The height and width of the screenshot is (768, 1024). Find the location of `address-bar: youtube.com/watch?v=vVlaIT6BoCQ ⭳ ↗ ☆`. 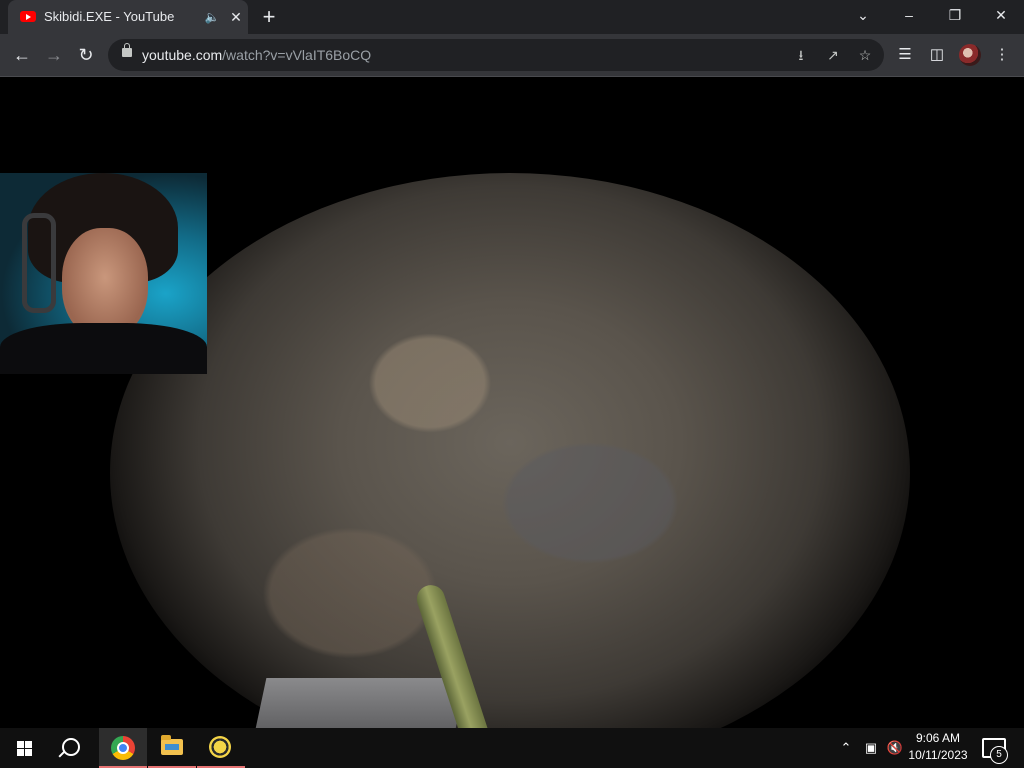

address-bar: youtube.com/watch?v=vVlaIT6BoCQ ⭳ ↗ ☆ is located at coordinates (496, 55).